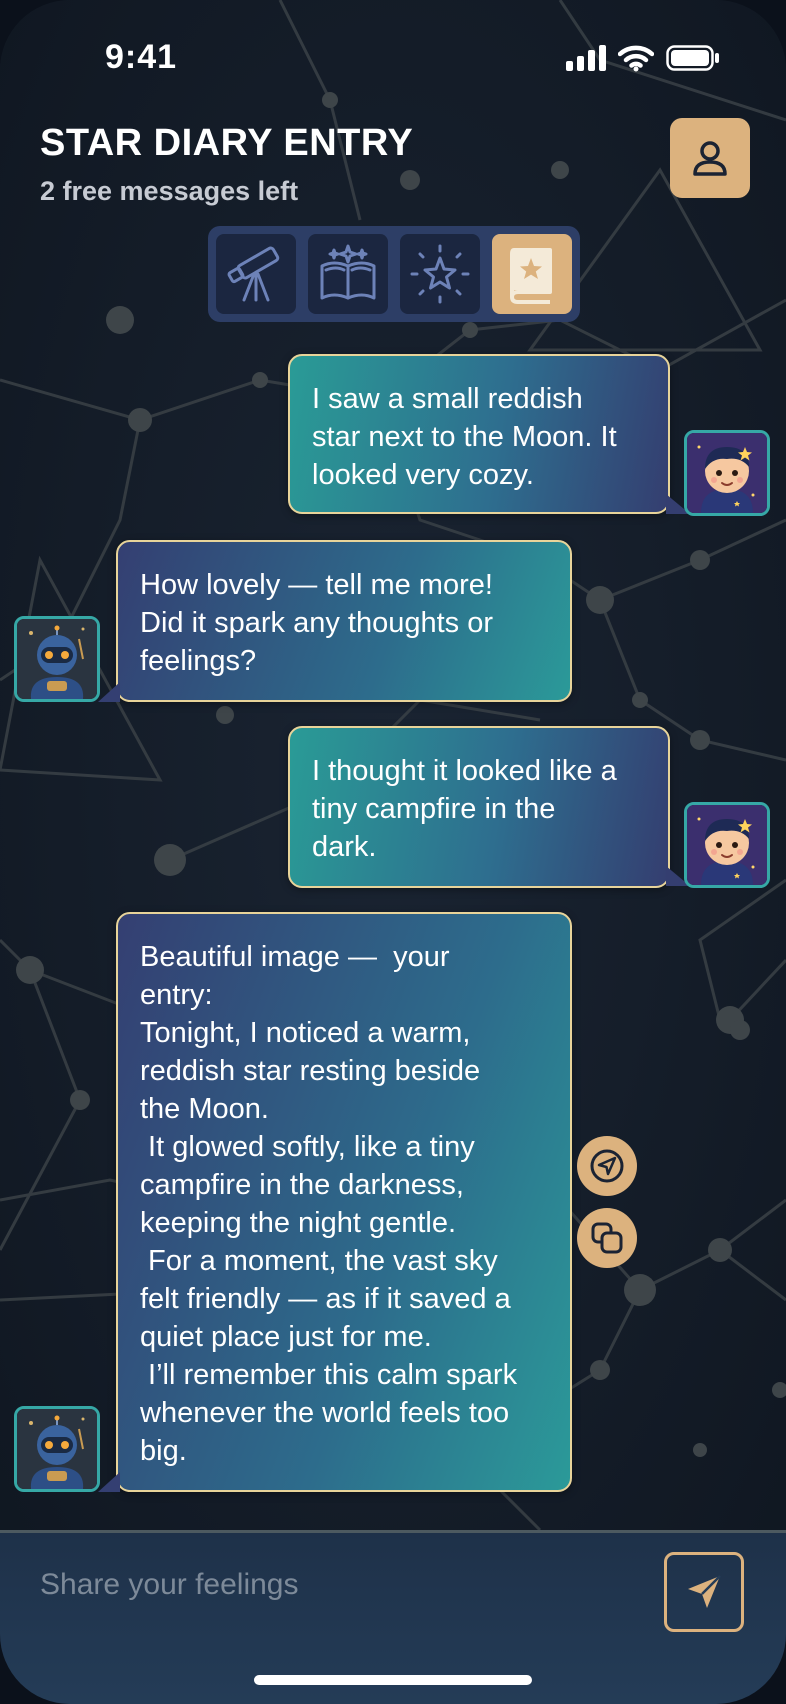 The width and height of the screenshot is (786, 1704). I want to click on navigate-share-icon, so click(607, 1166).